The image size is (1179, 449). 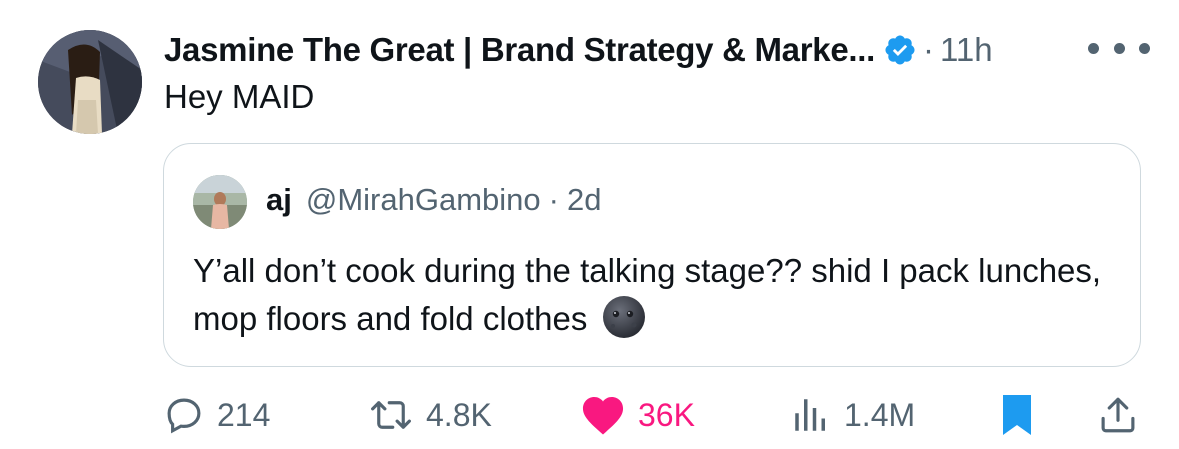 I want to click on quoted-tweet-header: aj @MirahGambino · 2d, so click(x=433, y=200).